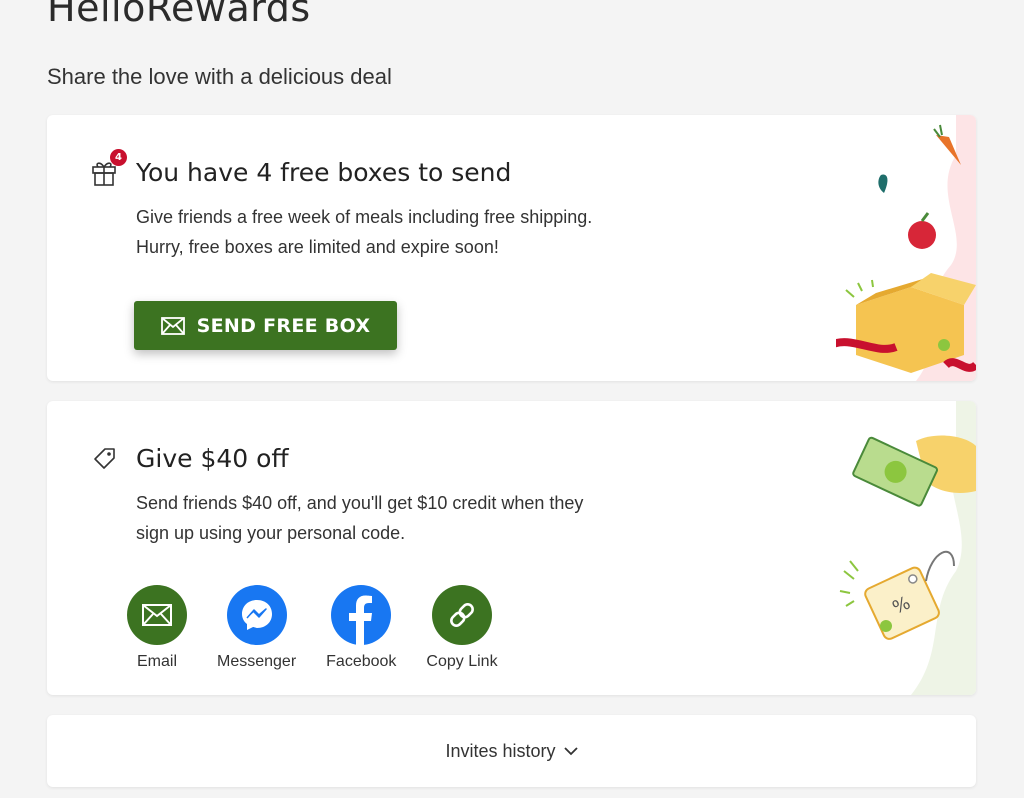  I want to click on discount-title: Give $40 off, so click(212, 458).